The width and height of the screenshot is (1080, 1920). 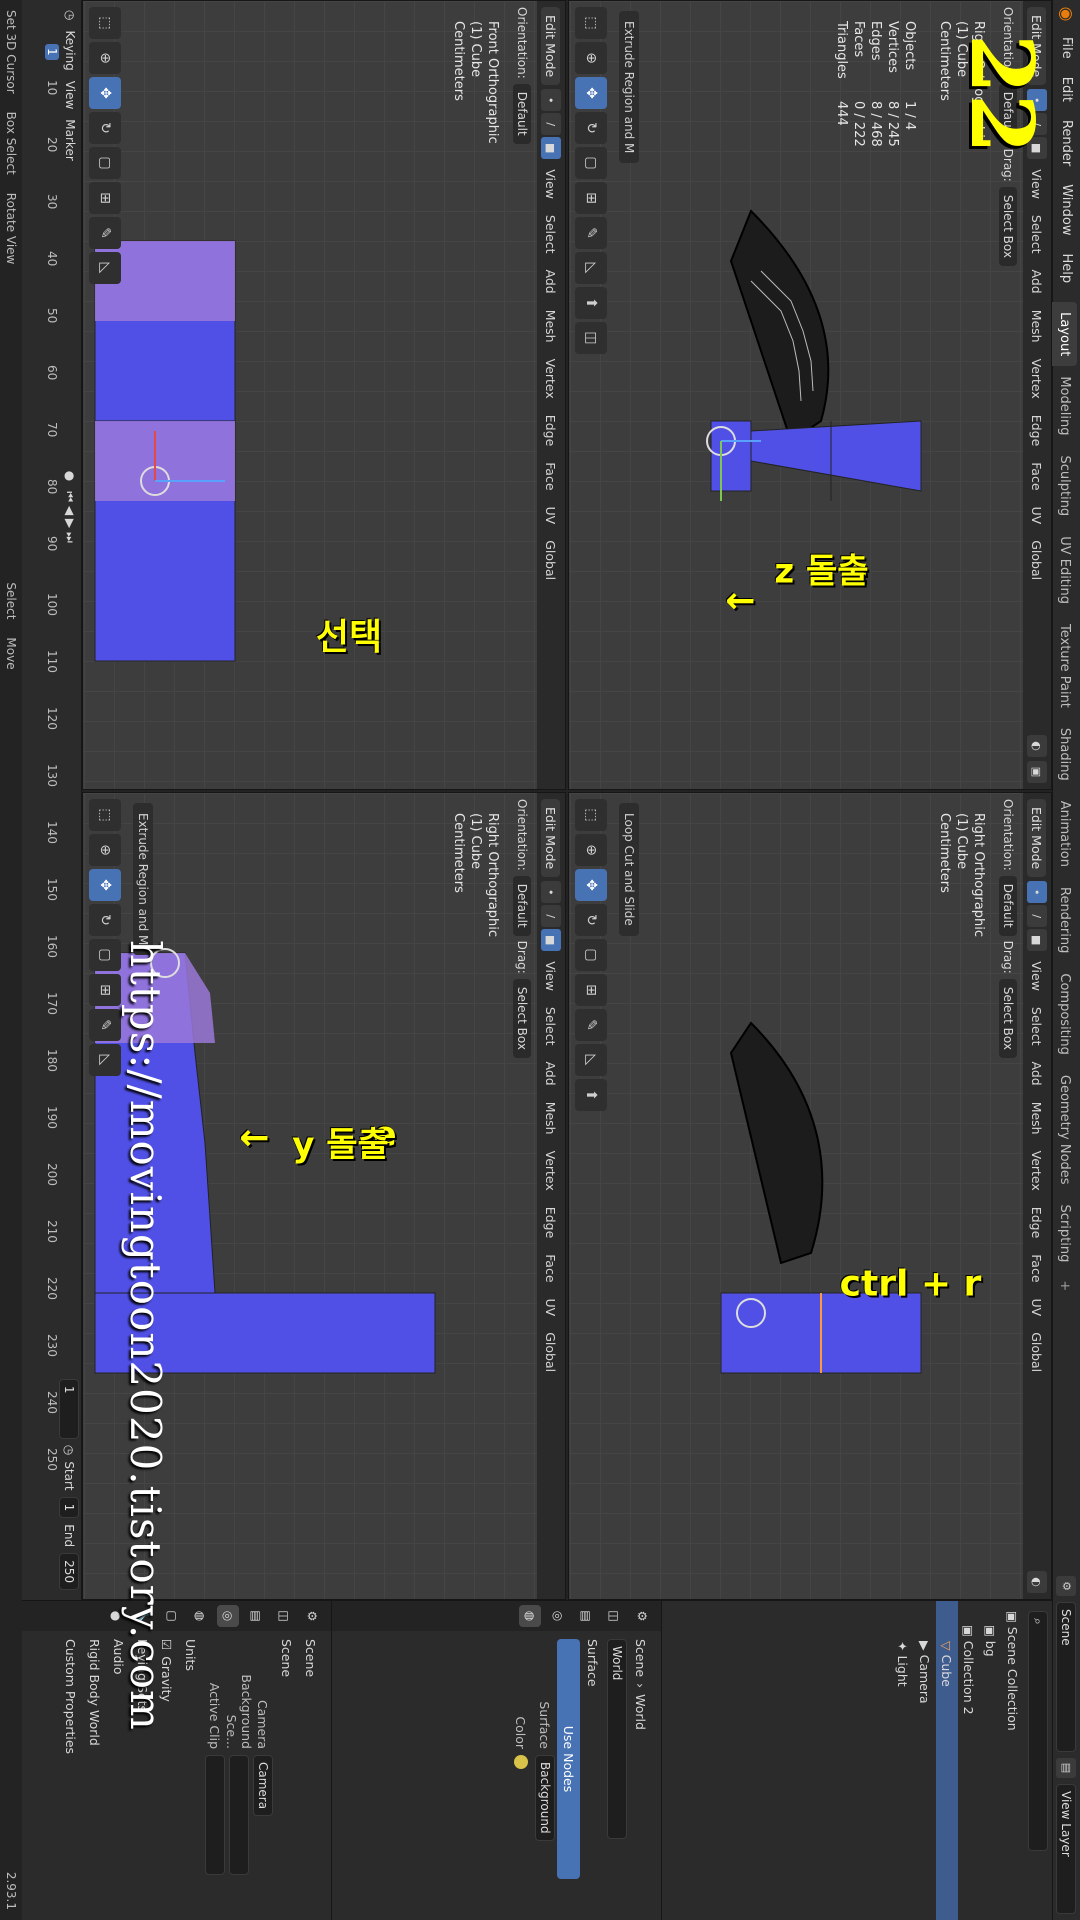 I want to click on background-scene-field, so click(x=239, y=1815).